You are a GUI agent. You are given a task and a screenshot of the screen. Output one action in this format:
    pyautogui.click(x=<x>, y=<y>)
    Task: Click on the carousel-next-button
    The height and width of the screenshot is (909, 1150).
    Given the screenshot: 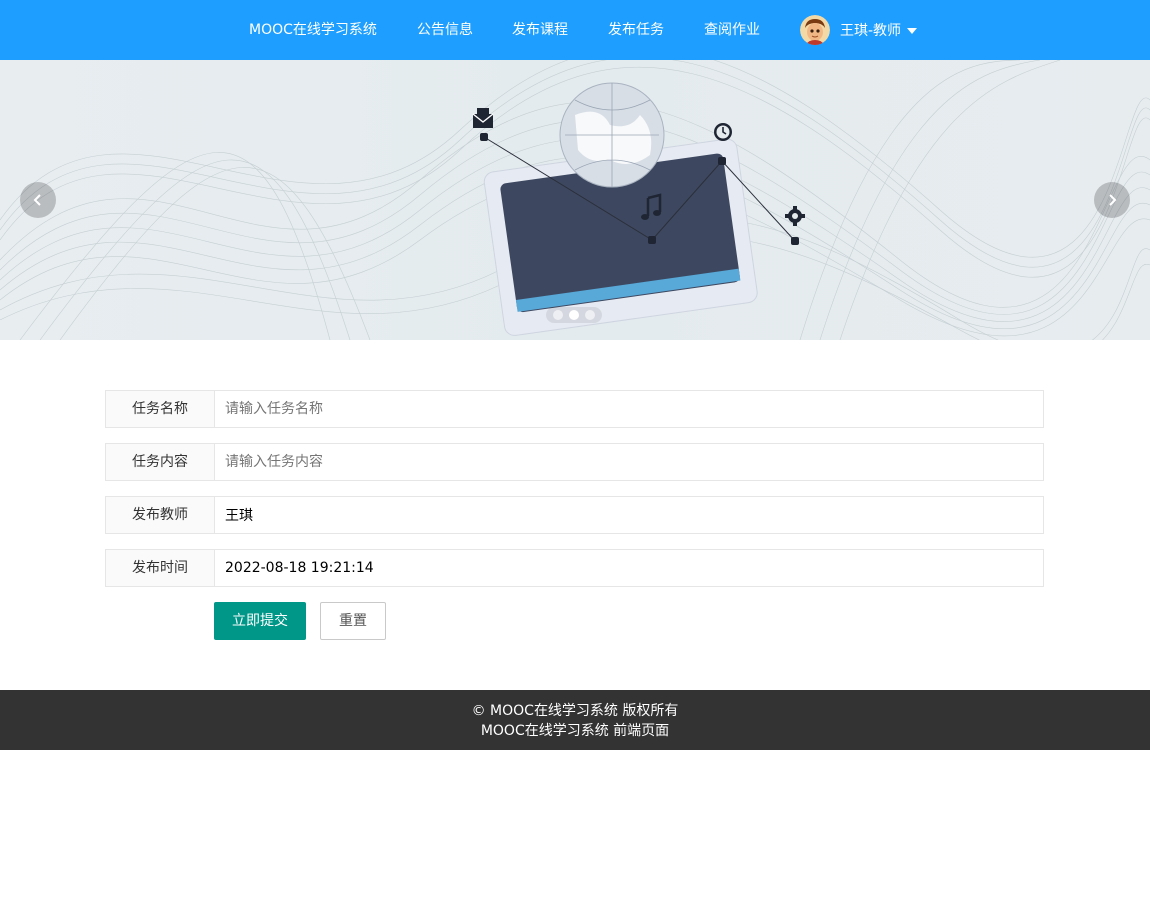 What is the action you would take?
    pyautogui.click(x=1112, y=200)
    